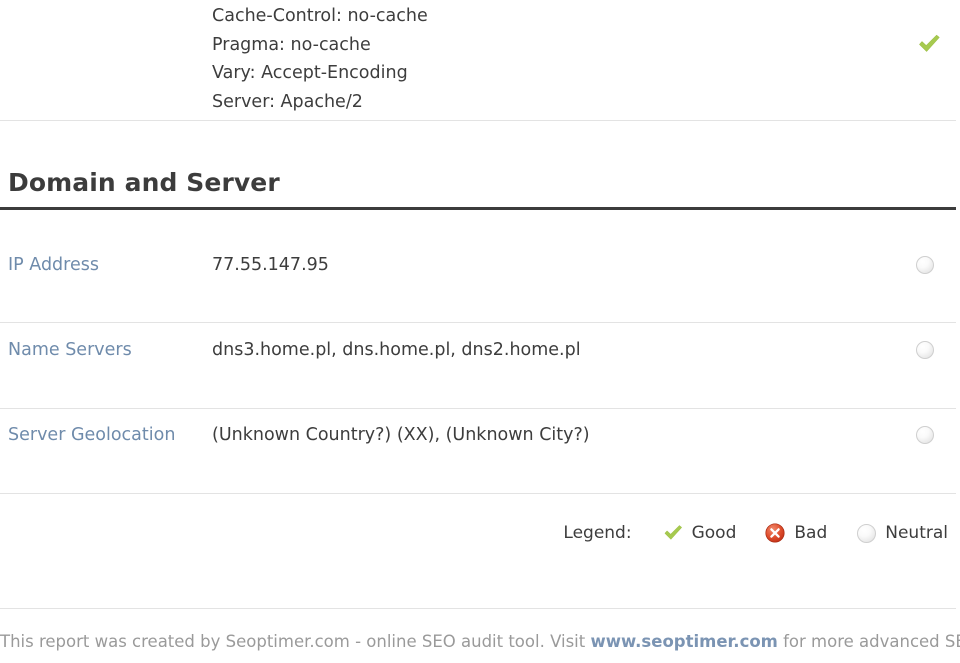 The width and height of the screenshot is (960, 663). I want to click on row-value-server-geolocation: (Unknown Country?) (XX), (Unknown City?), so click(401, 435).